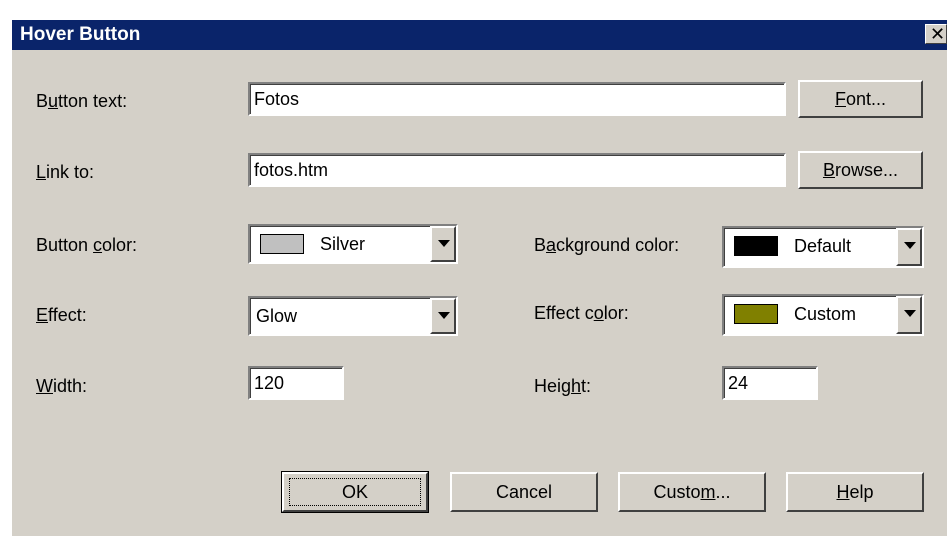 The height and width of the screenshot is (536, 947). What do you see at coordinates (517, 99) in the screenshot?
I see `button-text-input: Fotos` at bounding box center [517, 99].